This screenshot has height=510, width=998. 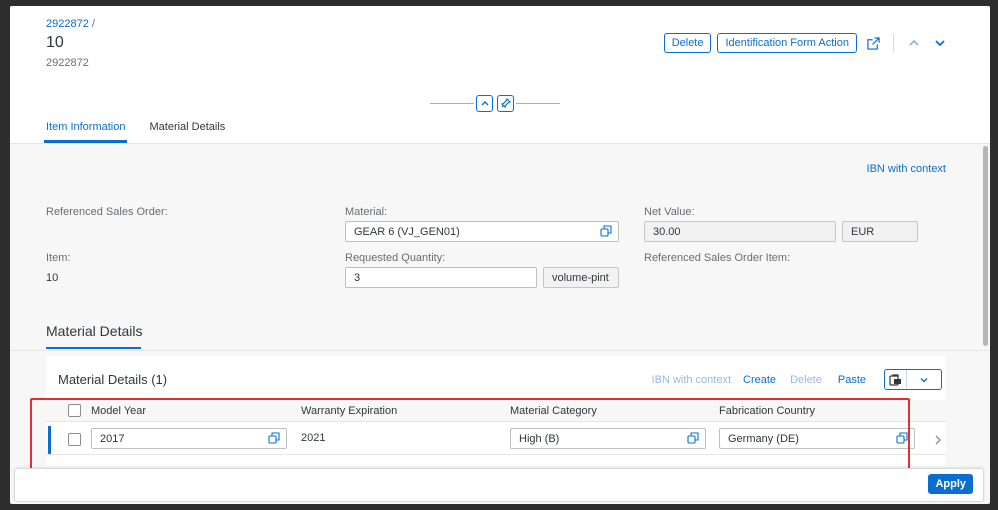 I want to click on breadcrumb-link: 2922872, so click(x=67, y=24).